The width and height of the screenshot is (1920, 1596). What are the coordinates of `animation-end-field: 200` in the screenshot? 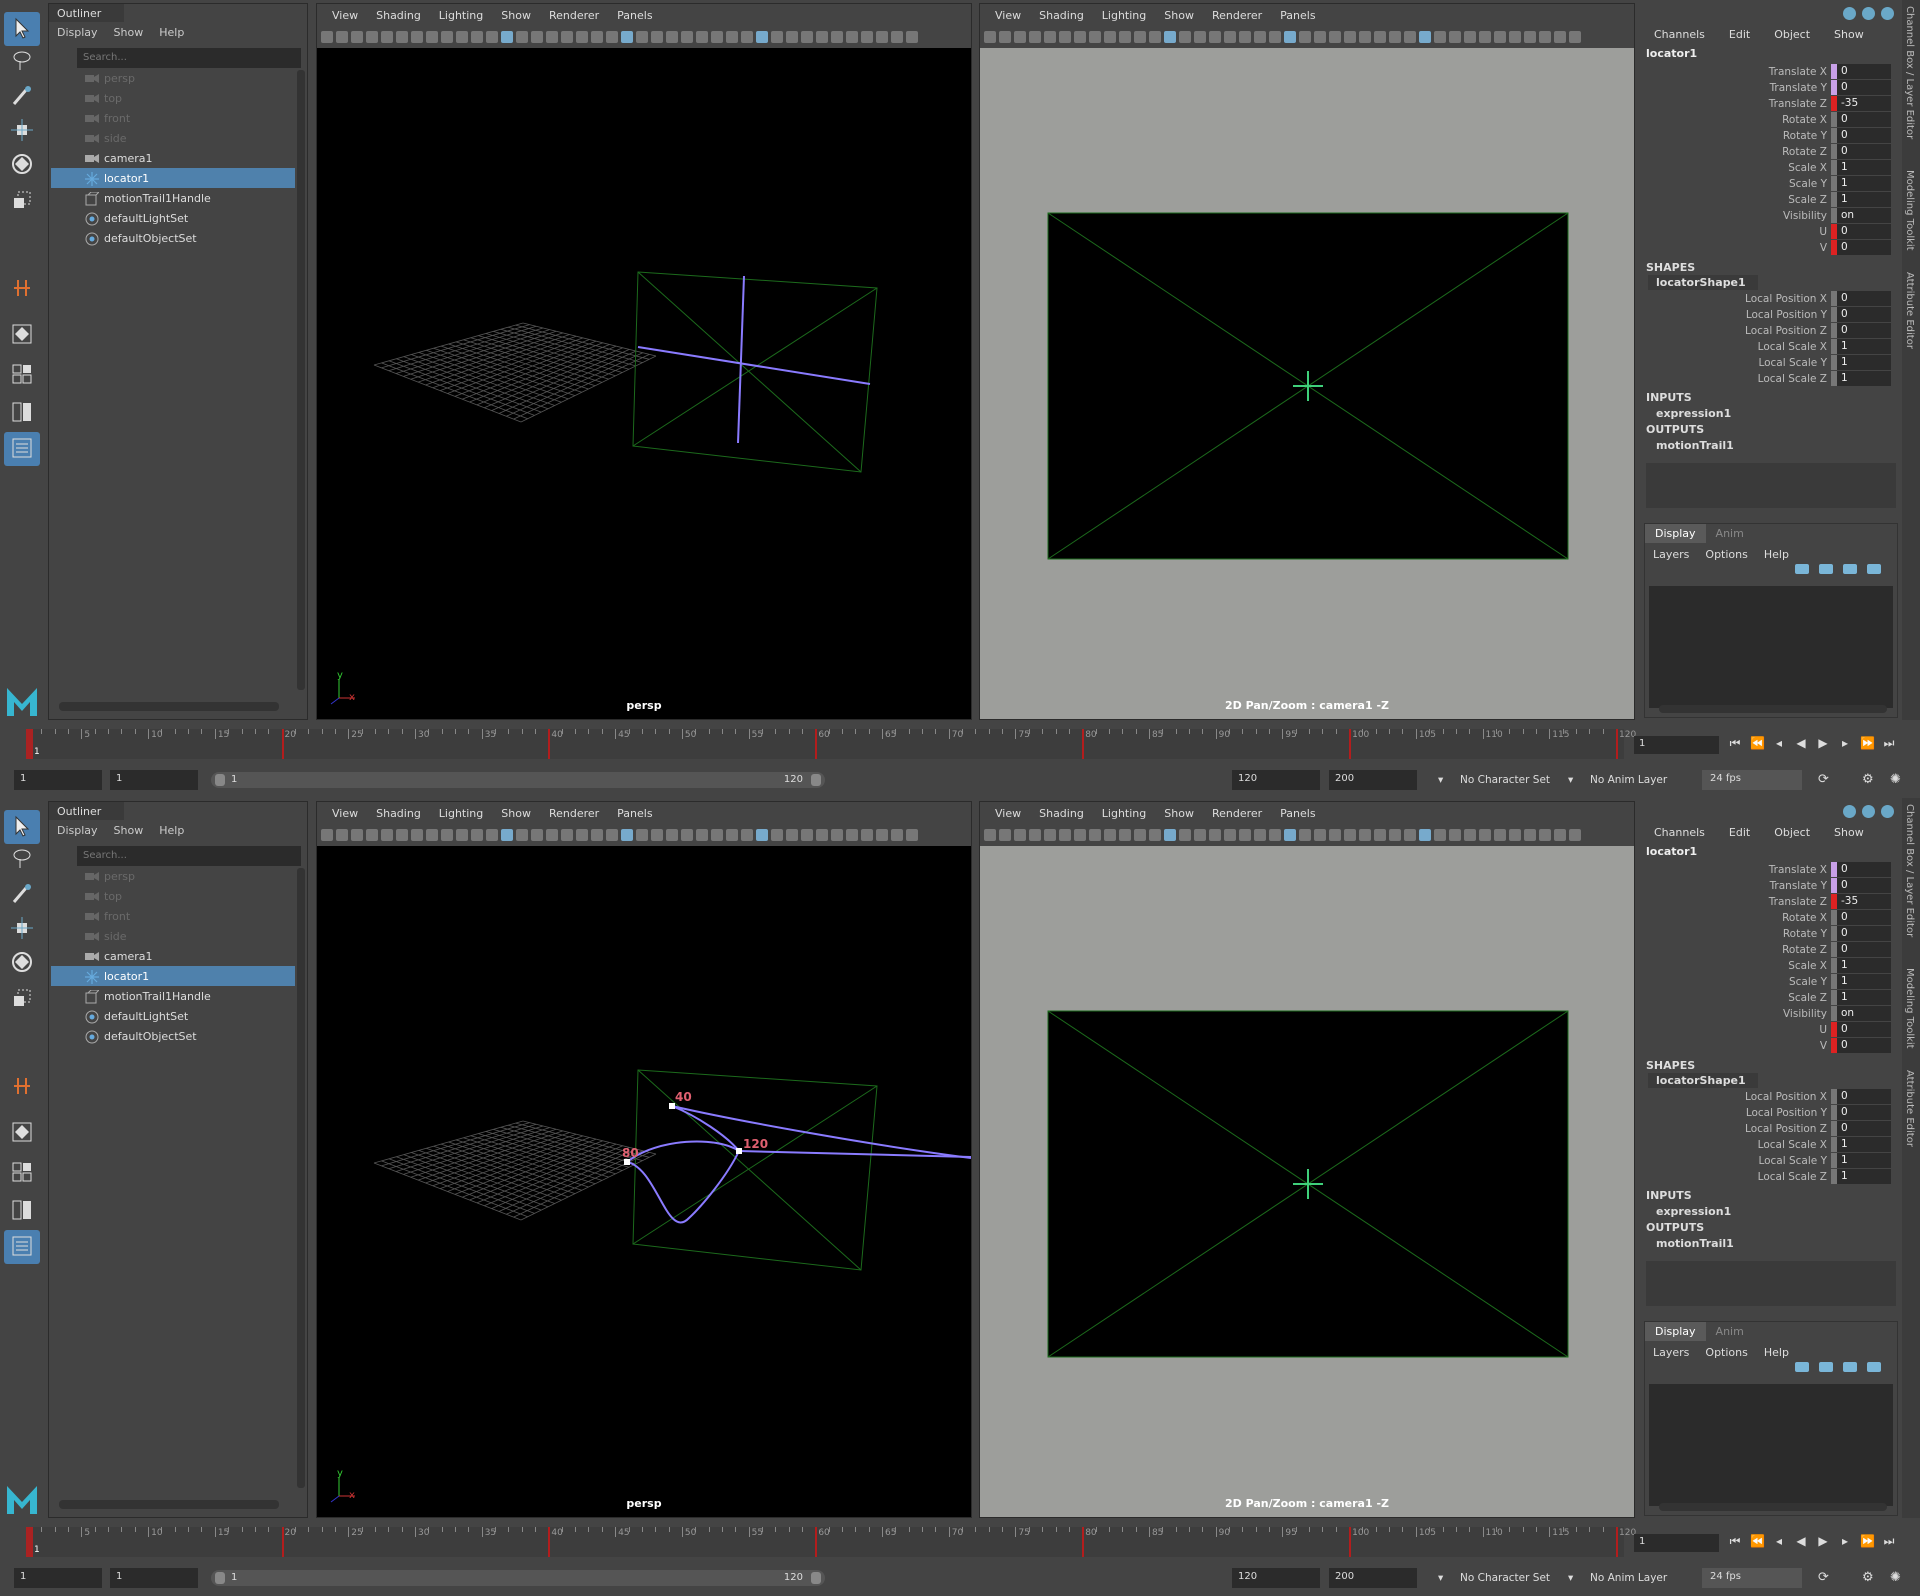 It's located at (1373, 780).